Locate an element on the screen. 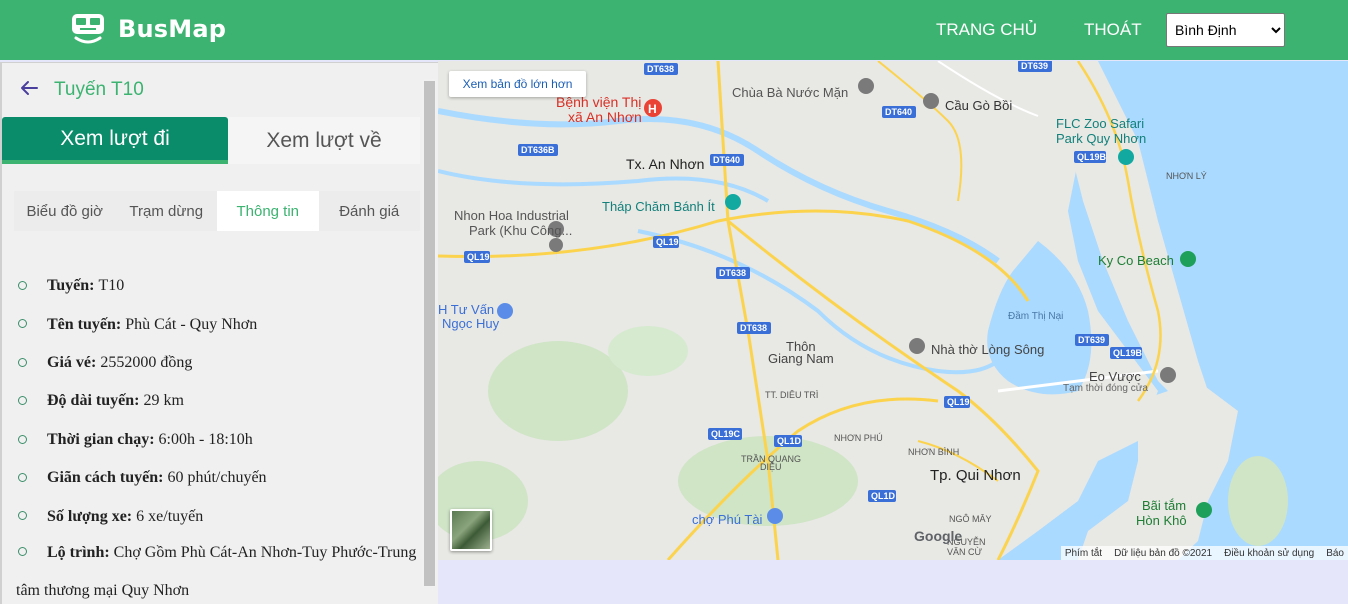  svg-text: Eo Vược is located at coordinates (1115, 376).